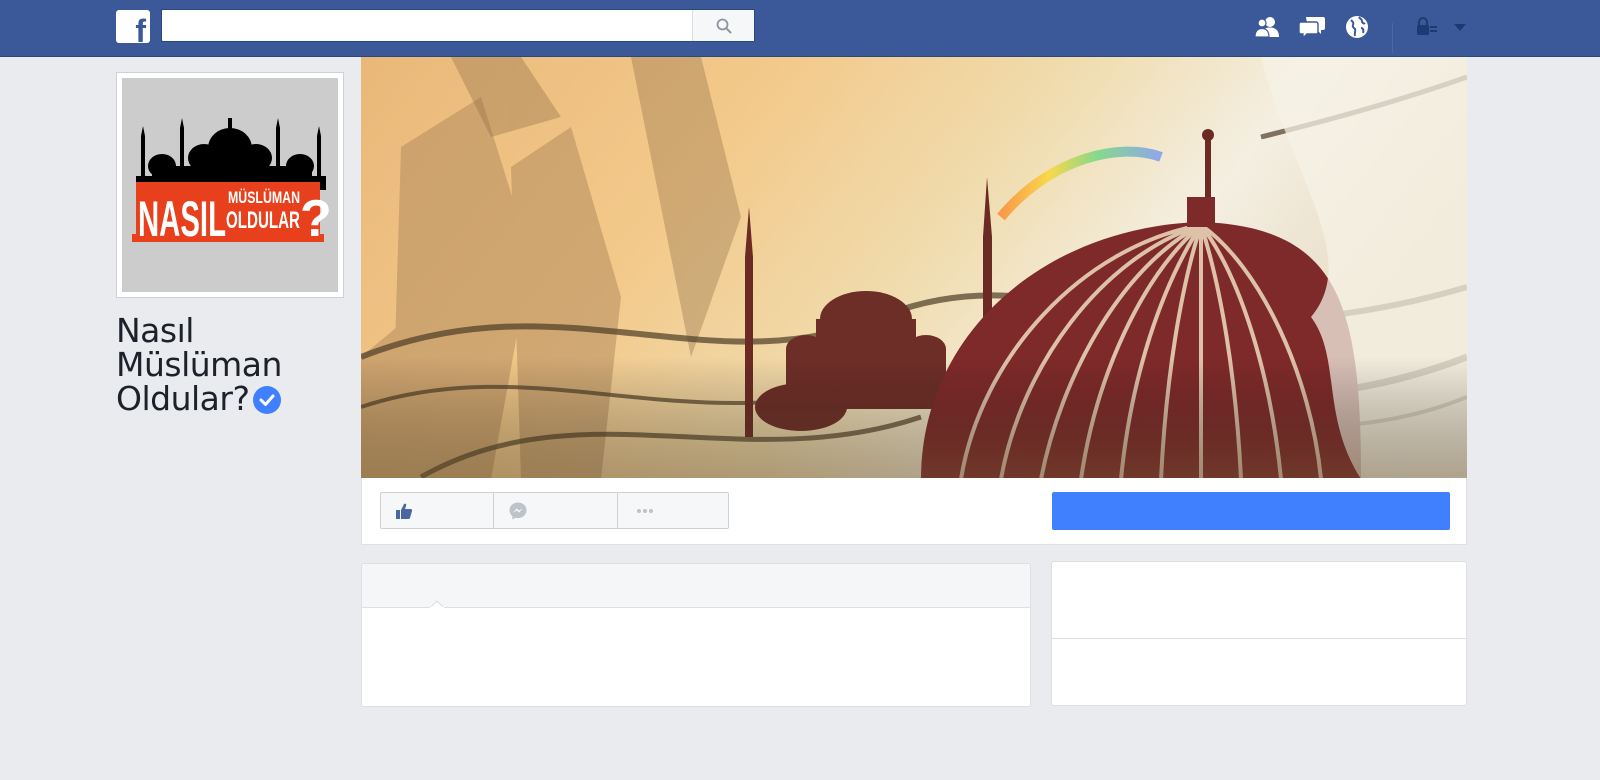  Describe the element at coordinates (1259, 633) in the screenshot. I see `sidebar-card` at that location.